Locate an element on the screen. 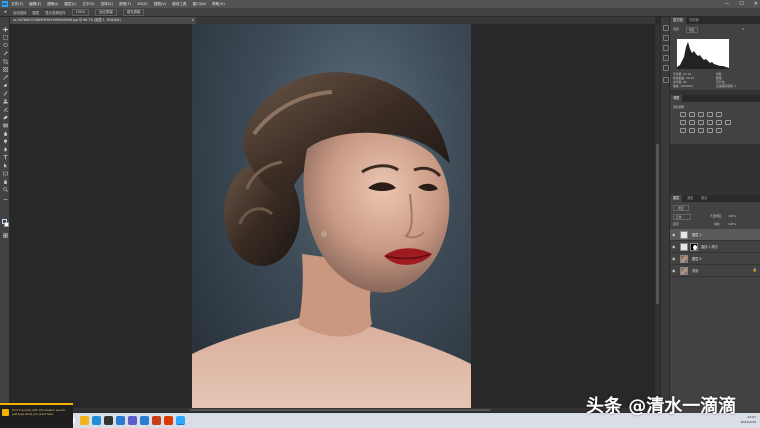  type-tool-icon is located at coordinates (5, 157).